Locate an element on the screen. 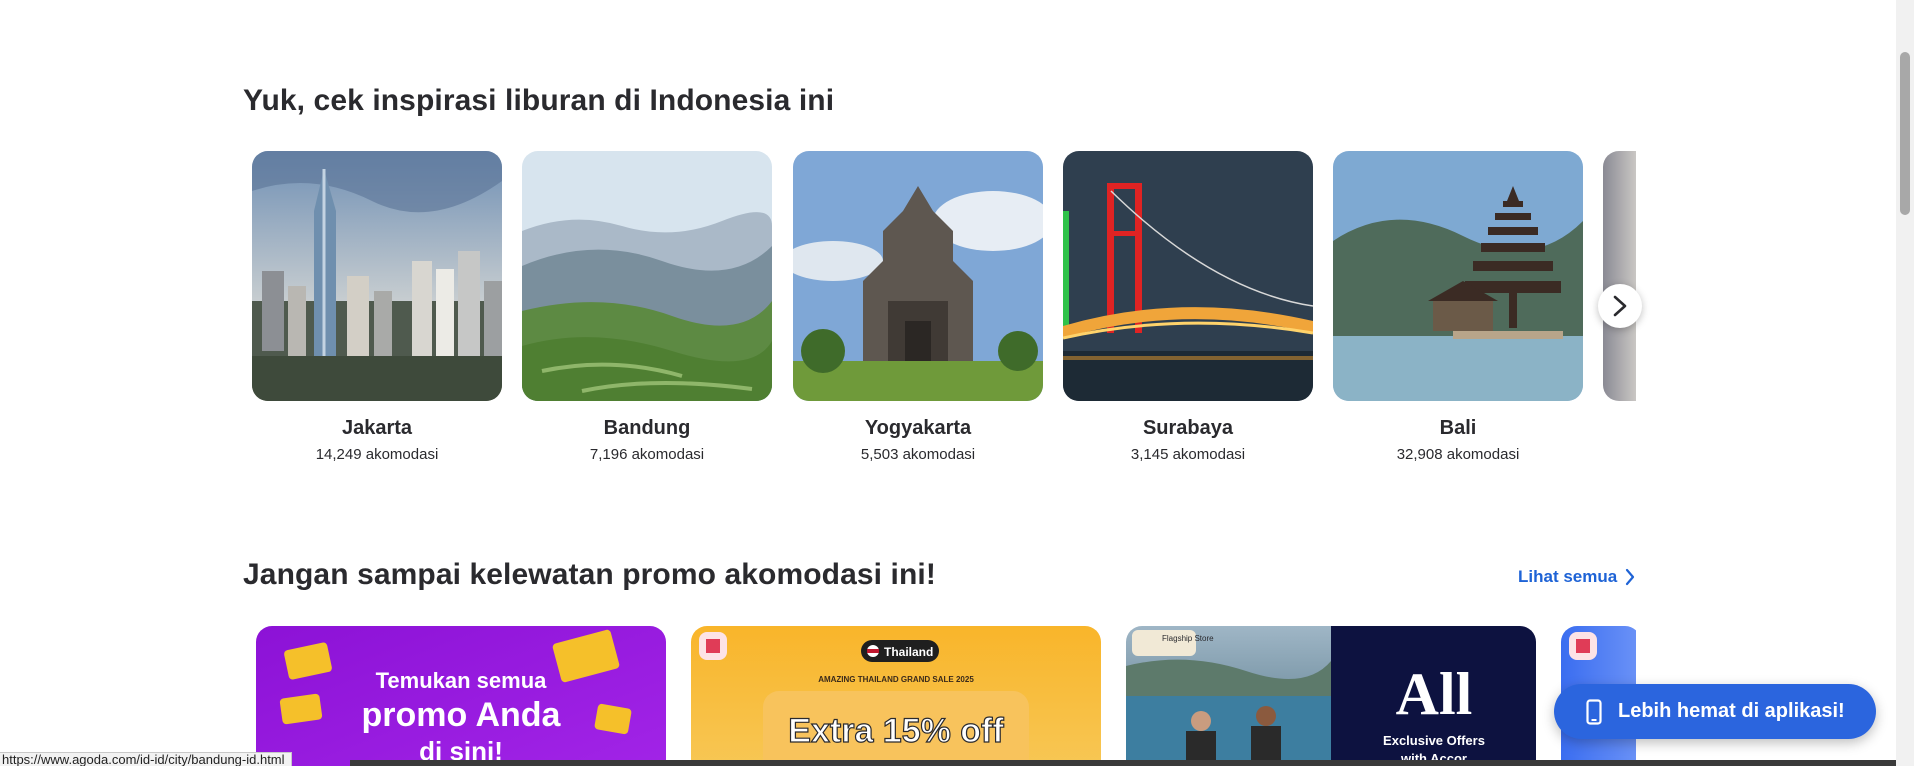  destination-count: 3,145 akomodasi is located at coordinates (1188, 454).